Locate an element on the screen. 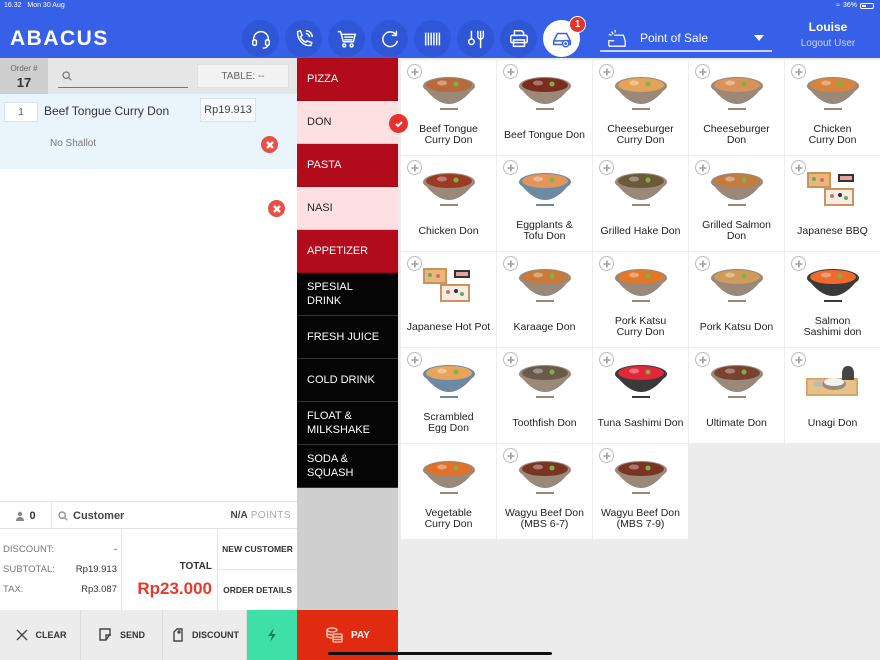  product-tile: Cheeseburger Curry Don is located at coordinates (640, 107).